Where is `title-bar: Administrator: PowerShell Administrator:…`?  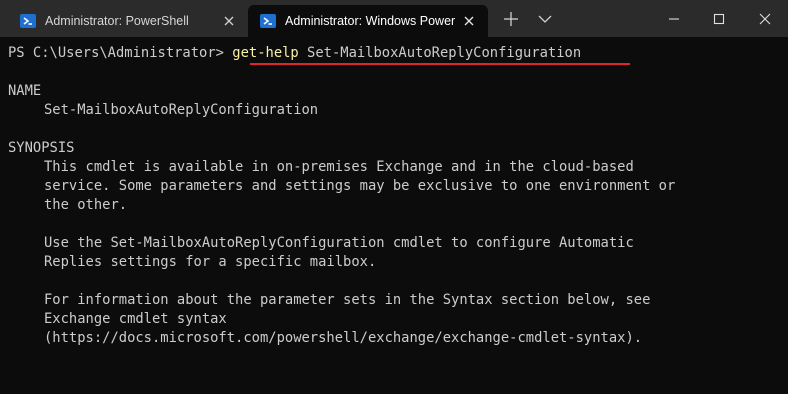 title-bar: Administrator: PowerShell Administrator:… is located at coordinates (394, 18).